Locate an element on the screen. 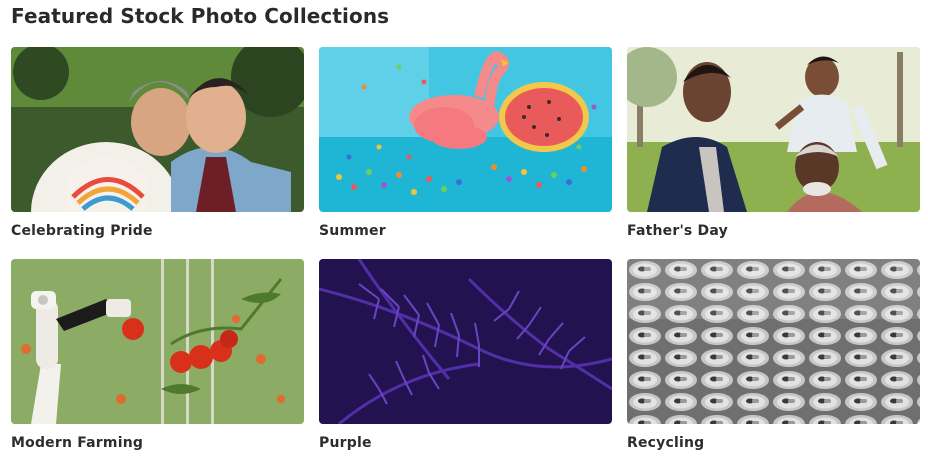  collection-card-recycling: Recycling is located at coordinates (773, 365).